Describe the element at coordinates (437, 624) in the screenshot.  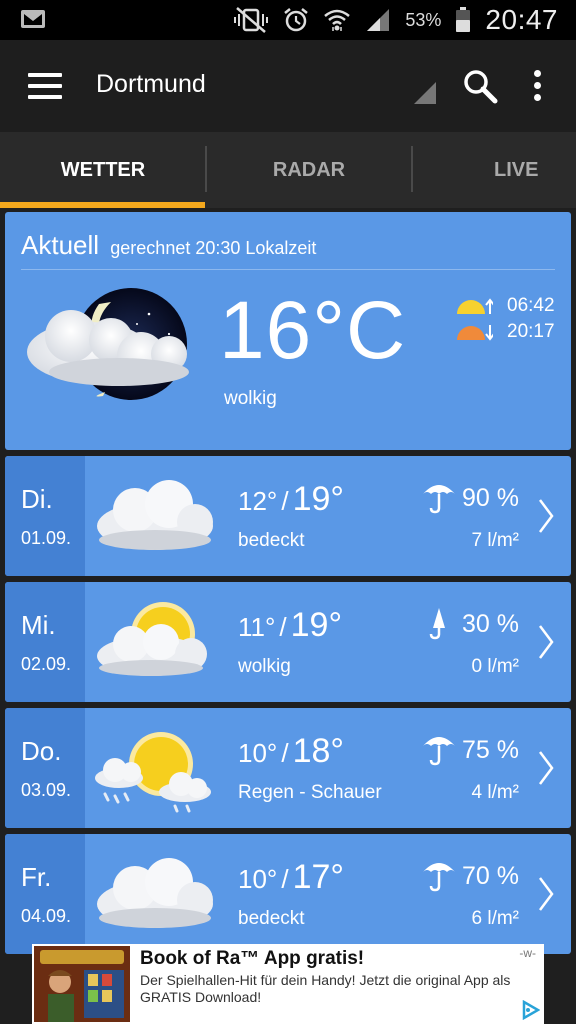
I see `umbrella-closed-icon` at that location.